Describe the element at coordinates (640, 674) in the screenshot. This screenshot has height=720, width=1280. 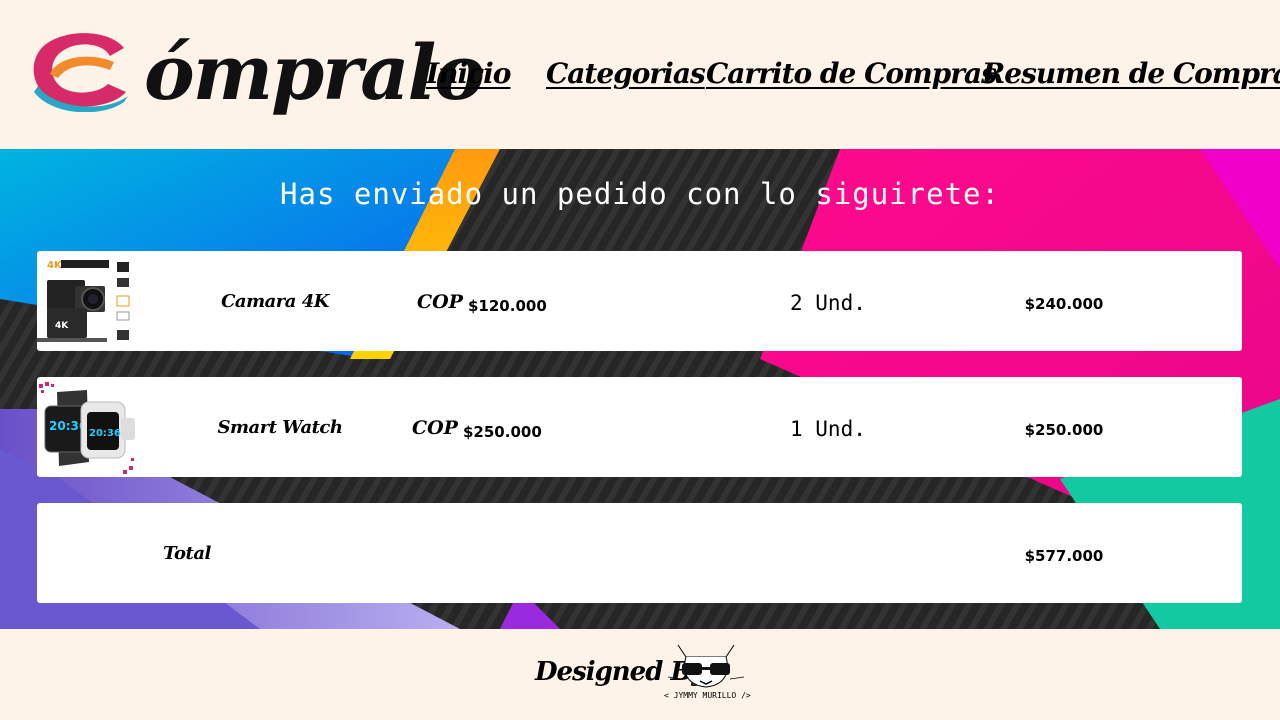
I see `site-footer: Designed By < JYMMY MURILLO />` at that location.